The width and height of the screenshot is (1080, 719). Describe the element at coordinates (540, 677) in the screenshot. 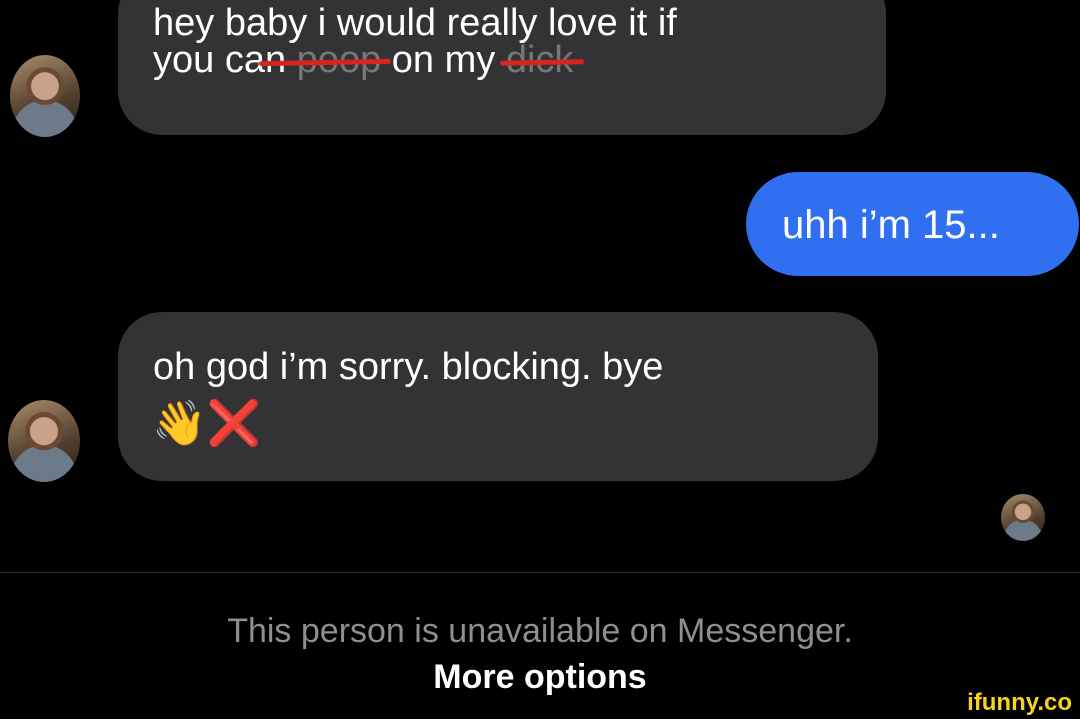

I see `more-options-button: More options` at that location.